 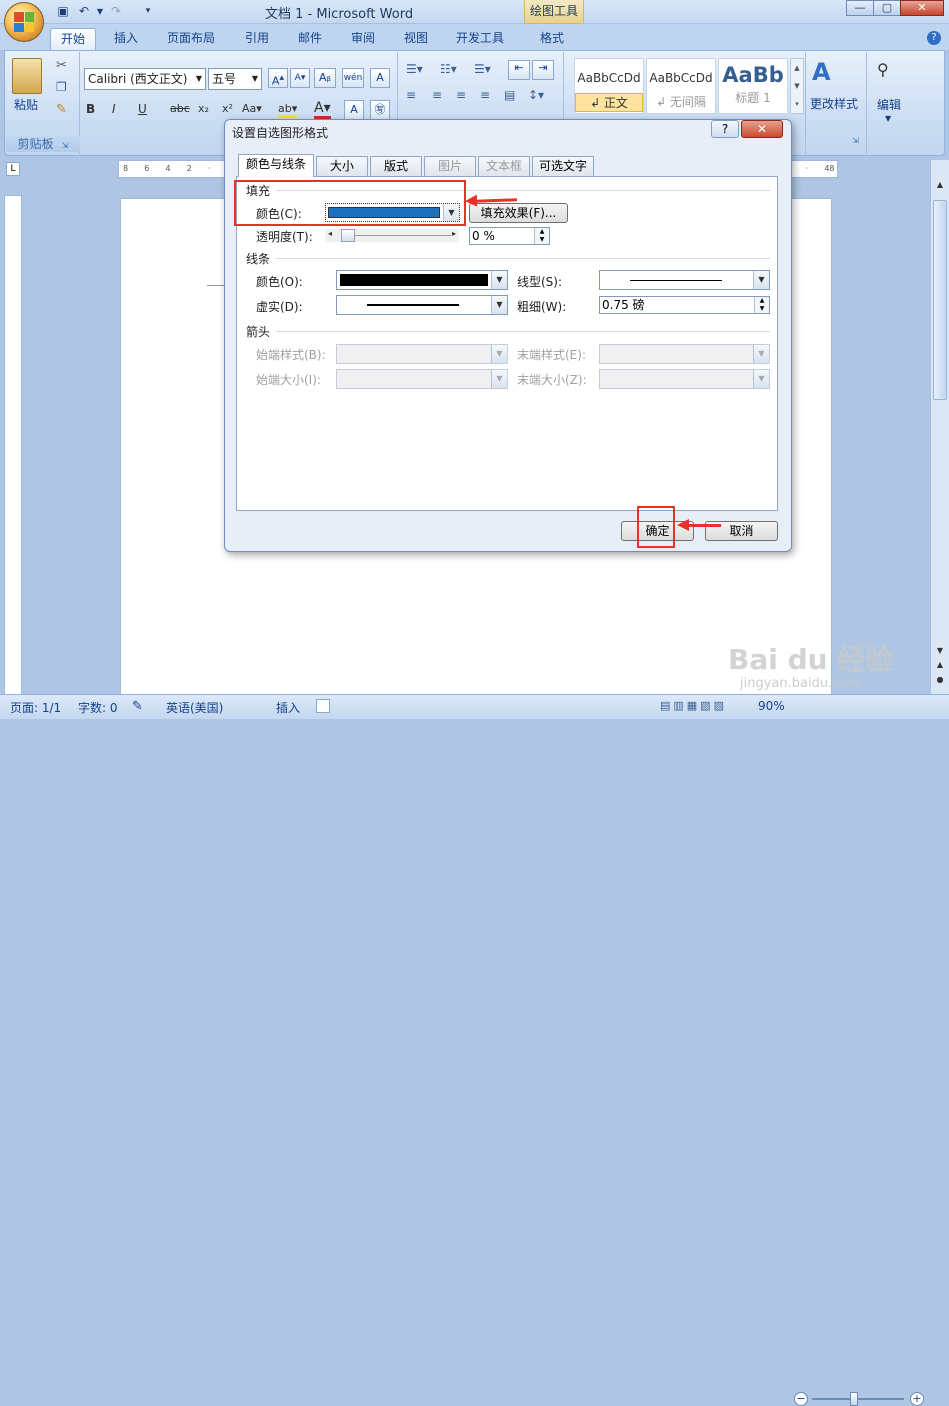 I want to click on copy-icon: ❐, so click(x=61, y=87).